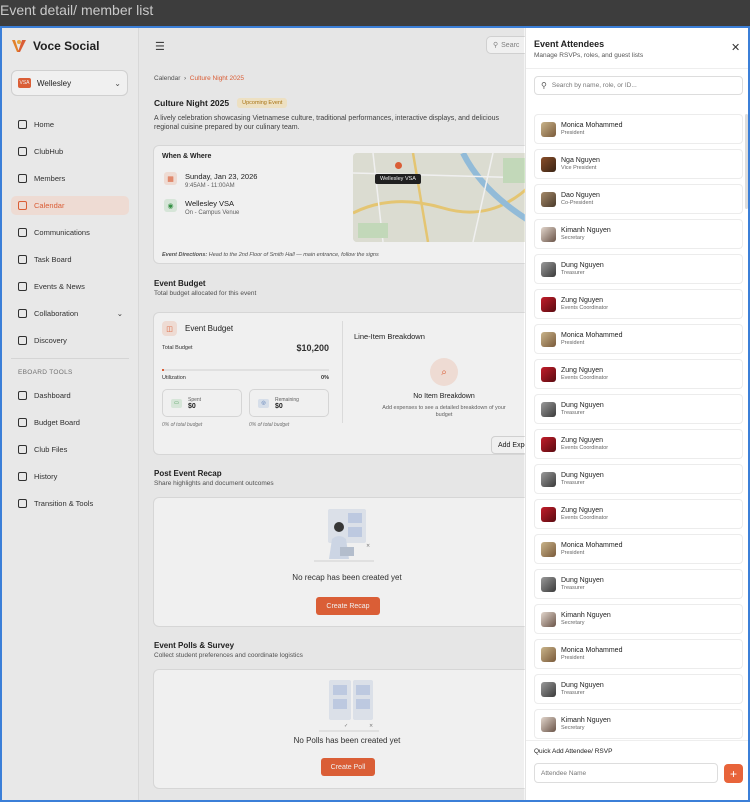 The width and height of the screenshot is (750, 802). Describe the element at coordinates (585, 378) in the screenshot. I see `attendee-role: Events Coordinator` at that location.